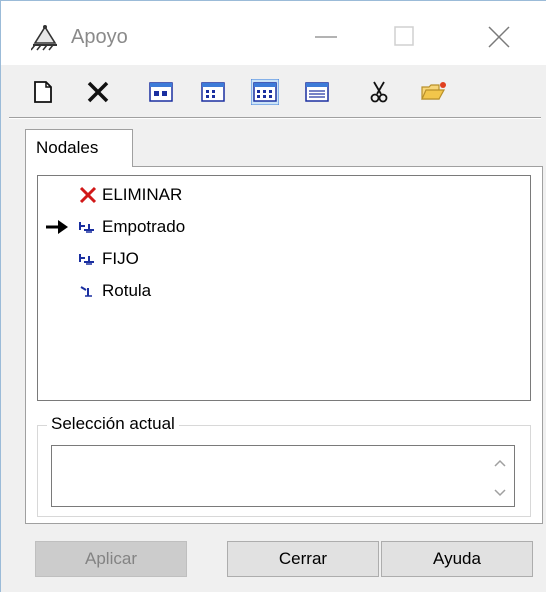 The width and height of the screenshot is (546, 592). I want to click on view-details-icon, so click(317, 92).